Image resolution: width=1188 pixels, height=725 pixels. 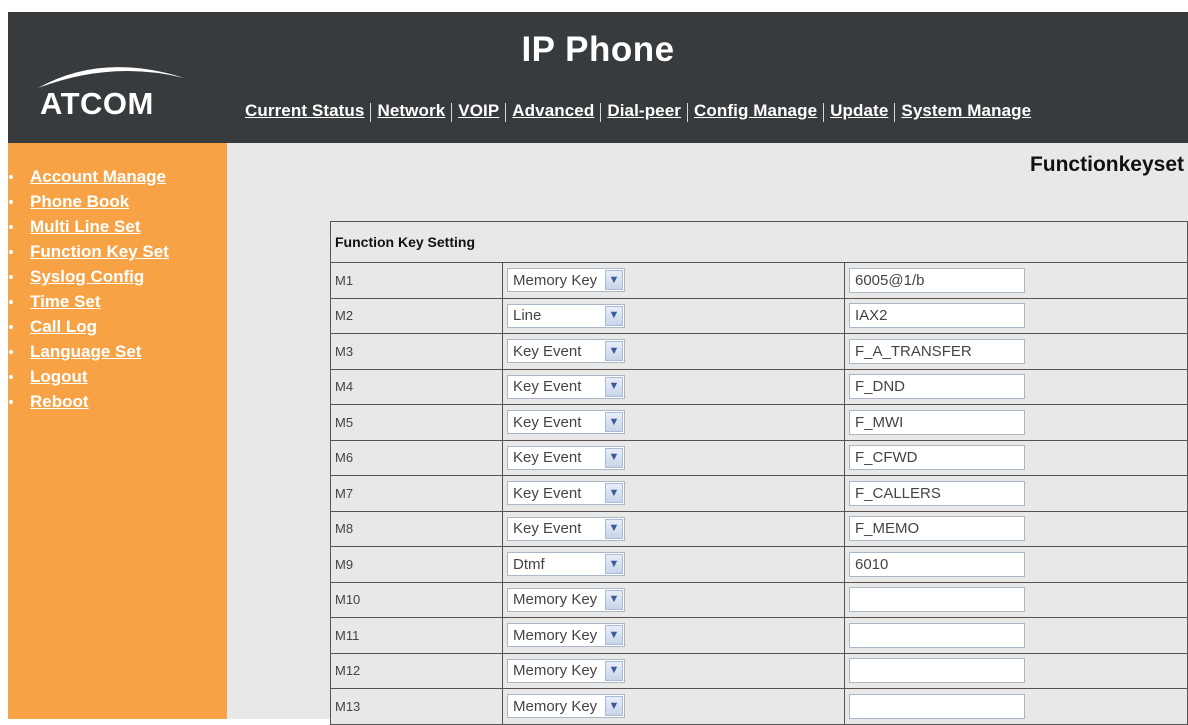 What do you see at coordinates (416, 670) in the screenshot?
I see `function-key-label: M12` at bounding box center [416, 670].